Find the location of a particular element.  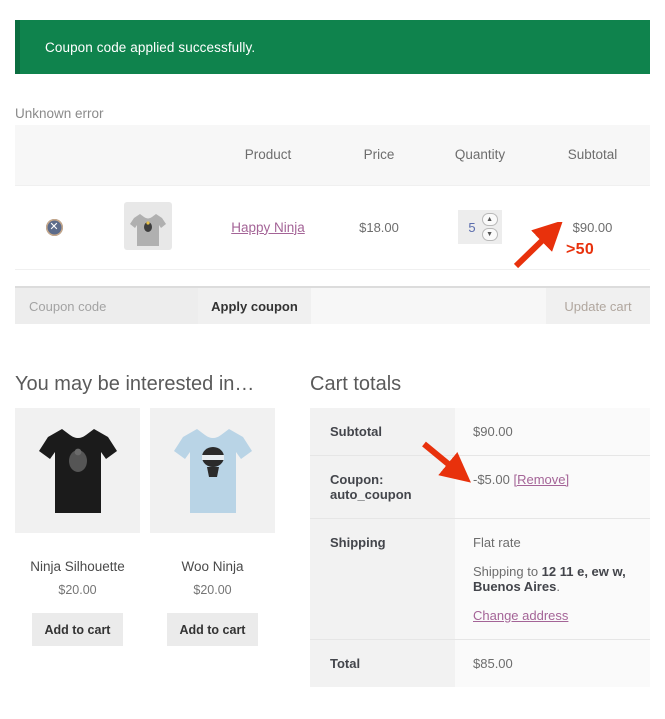

totals-label-coupon: Coupon: auto_coupon is located at coordinates (382, 487).